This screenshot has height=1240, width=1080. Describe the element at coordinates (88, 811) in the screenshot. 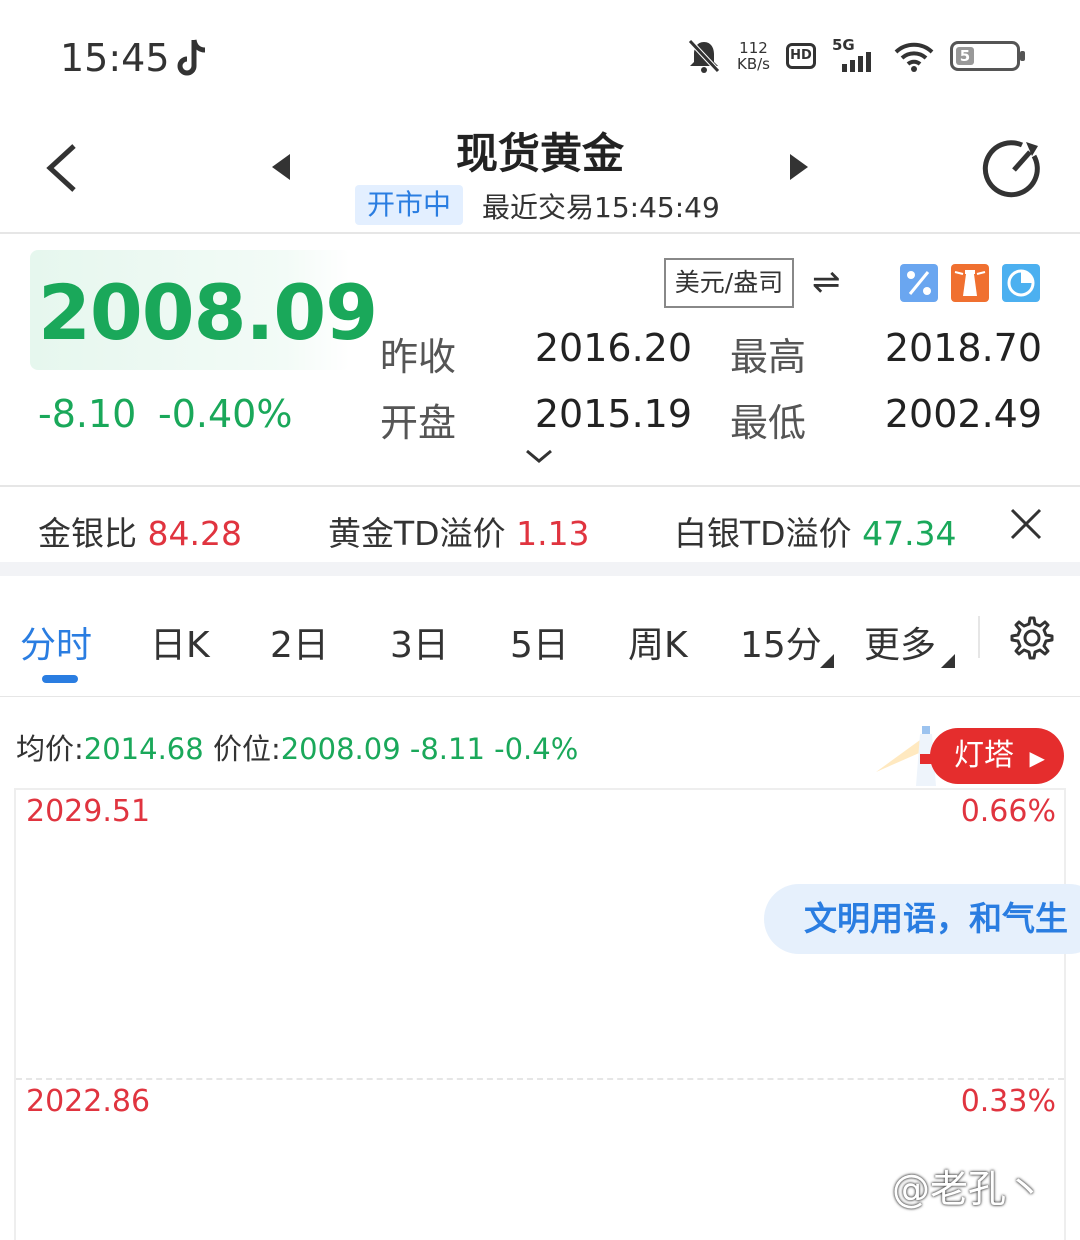

I see `chart-y-top-price: 2029.51` at that location.